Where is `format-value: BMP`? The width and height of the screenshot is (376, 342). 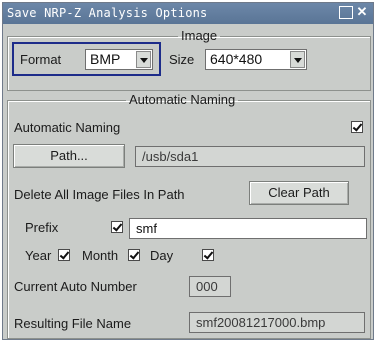
format-value: BMP is located at coordinates (105, 59).